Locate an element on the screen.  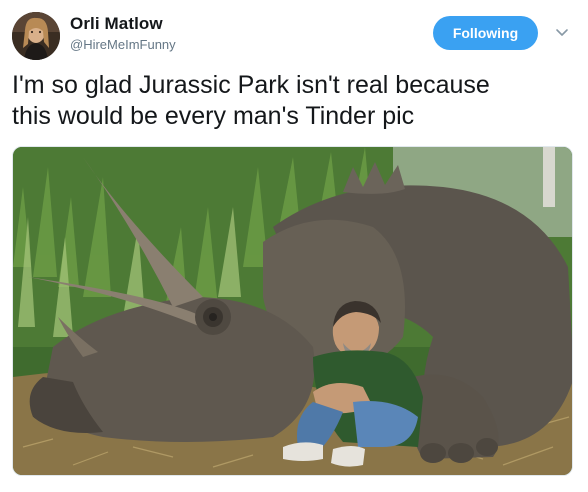
author-handle: @HireMeImFunny is located at coordinates (123, 44).